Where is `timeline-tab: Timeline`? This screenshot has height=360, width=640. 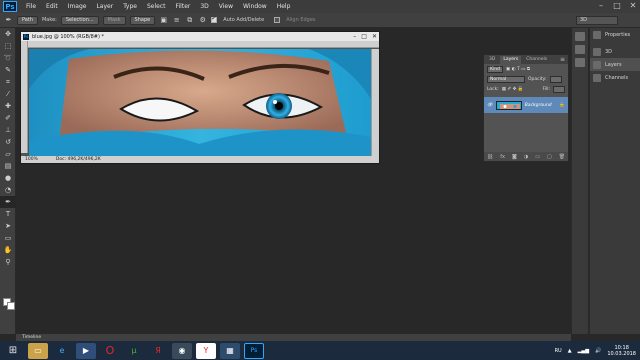
timeline-tab: Timeline is located at coordinates (293, 337).